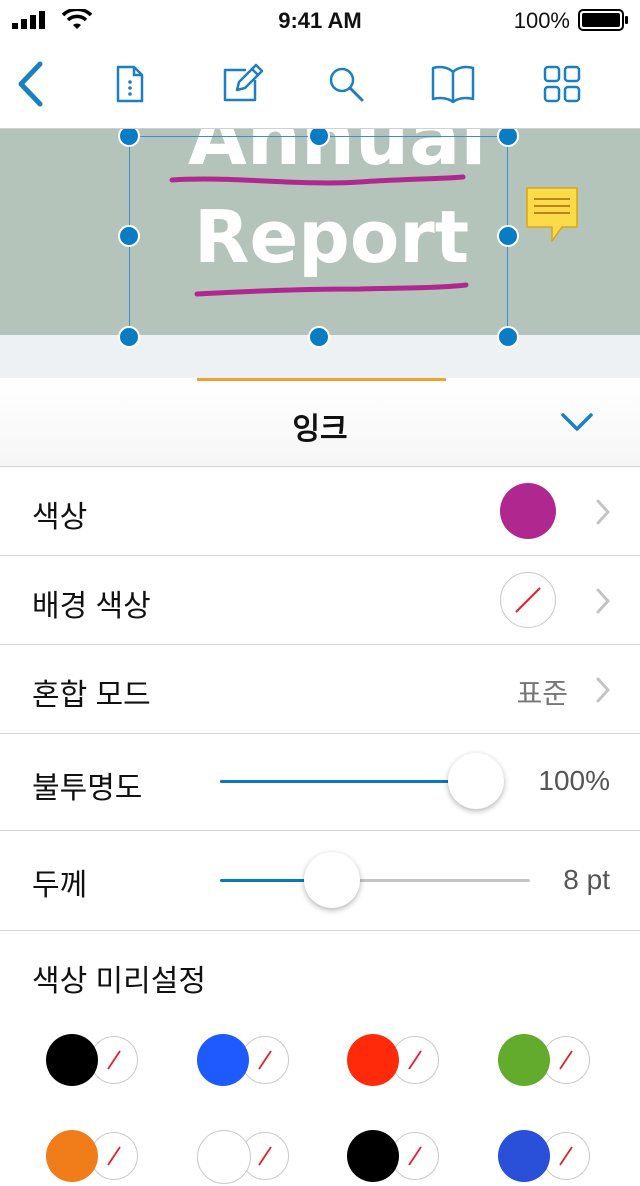 This screenshot has width=640, height=1186. I want to click on status-bar: 9:41 AM 100%, so click(320, 20).